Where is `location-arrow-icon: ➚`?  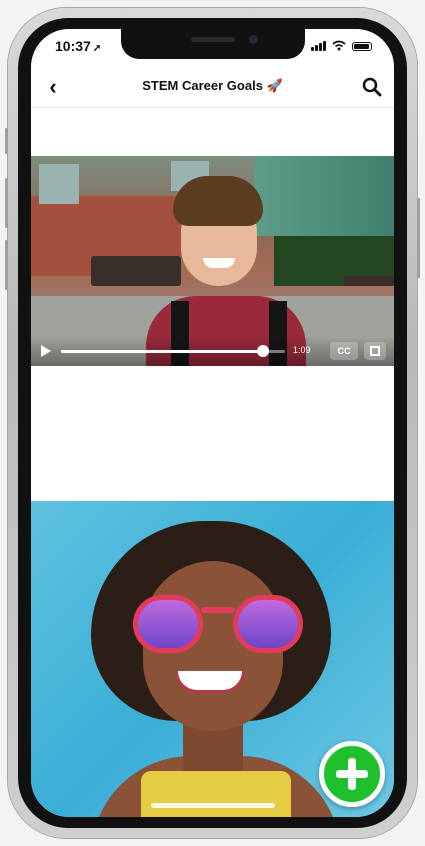
location-arrow-icon: ➚ is located at coordinates (97, 48).